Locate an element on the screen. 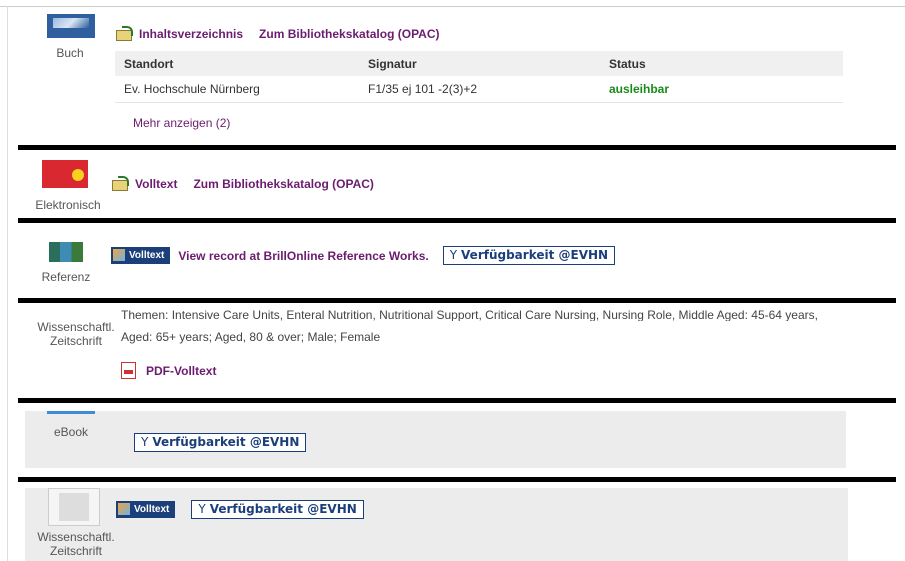 The height and width of the screenshot is (561, 905). fulltext-link: Volltext is located at coordinates (156, 184).